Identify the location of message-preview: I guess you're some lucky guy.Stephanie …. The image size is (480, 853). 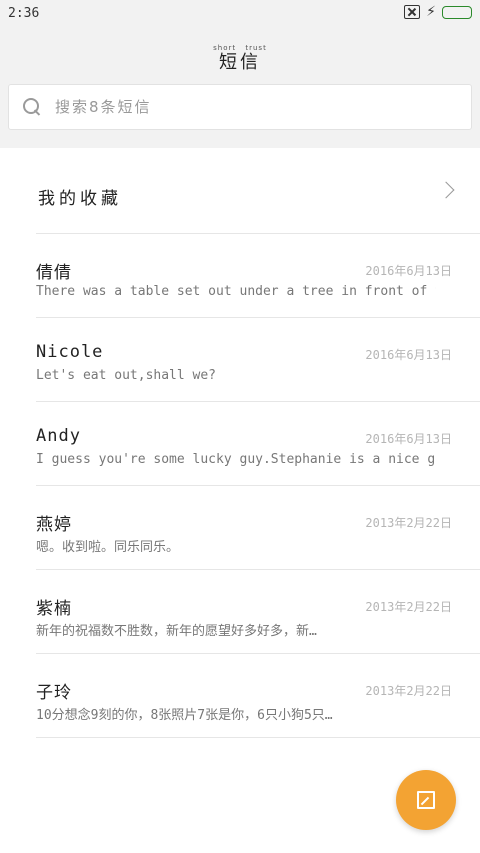
(236, 459).